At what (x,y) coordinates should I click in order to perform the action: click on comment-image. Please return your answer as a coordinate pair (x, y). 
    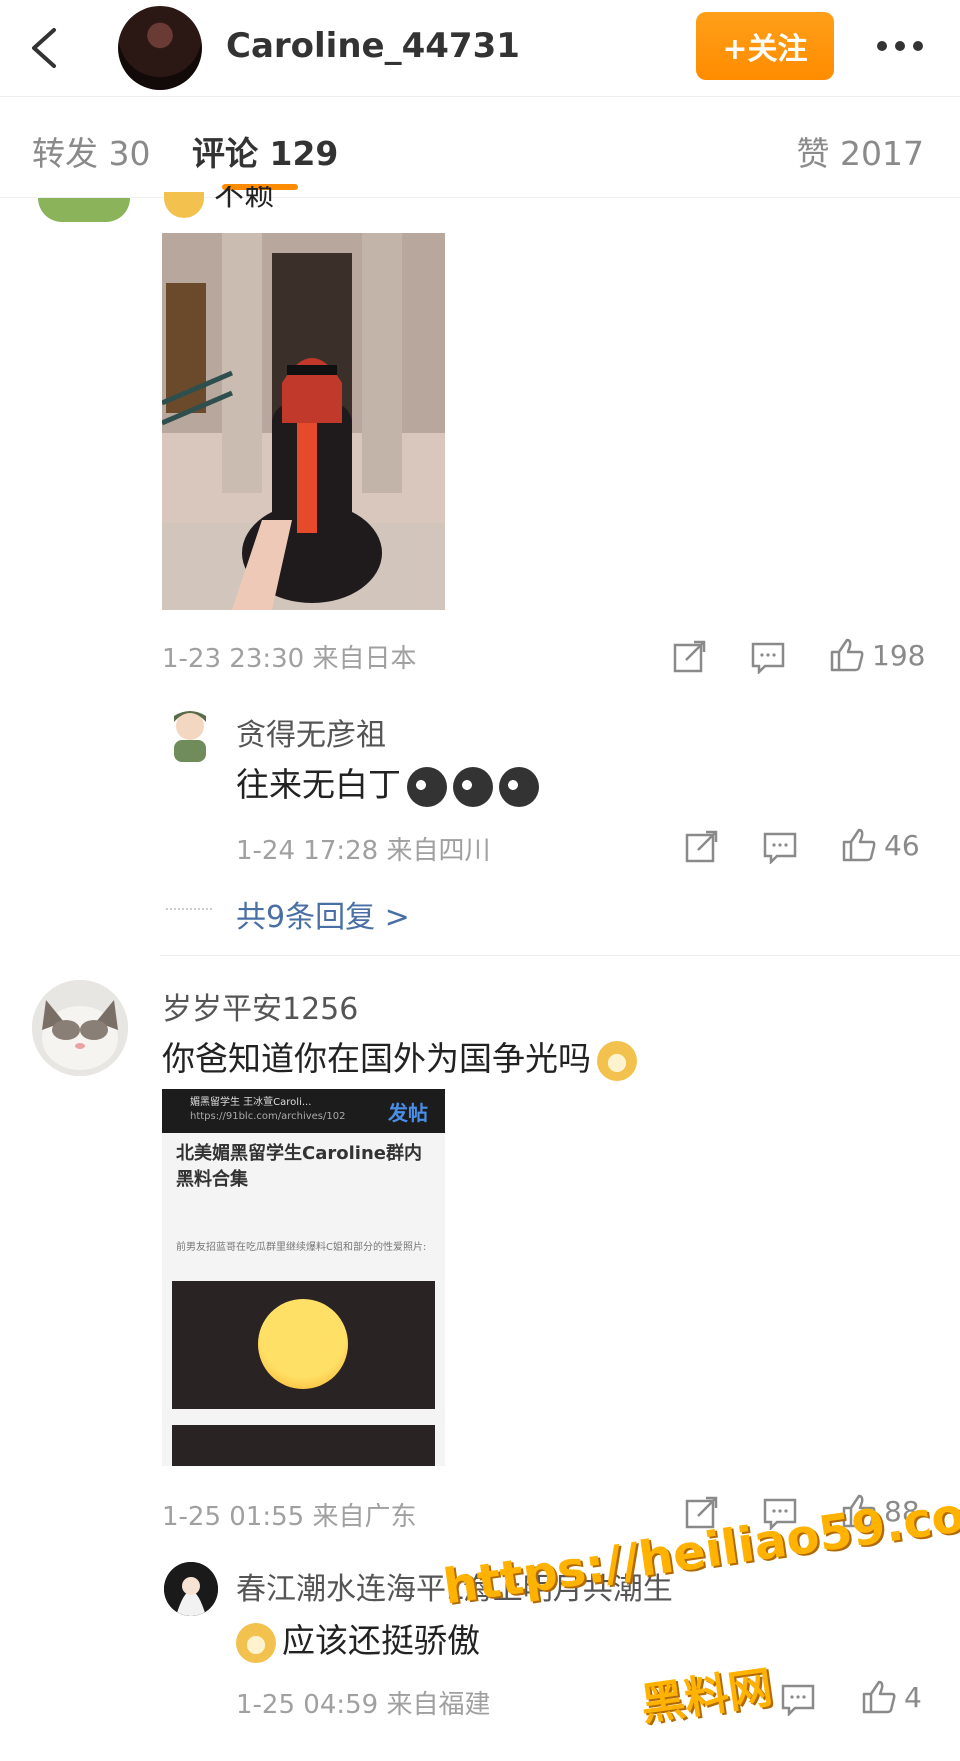
    Looking at the image, I should click on (303, 421).